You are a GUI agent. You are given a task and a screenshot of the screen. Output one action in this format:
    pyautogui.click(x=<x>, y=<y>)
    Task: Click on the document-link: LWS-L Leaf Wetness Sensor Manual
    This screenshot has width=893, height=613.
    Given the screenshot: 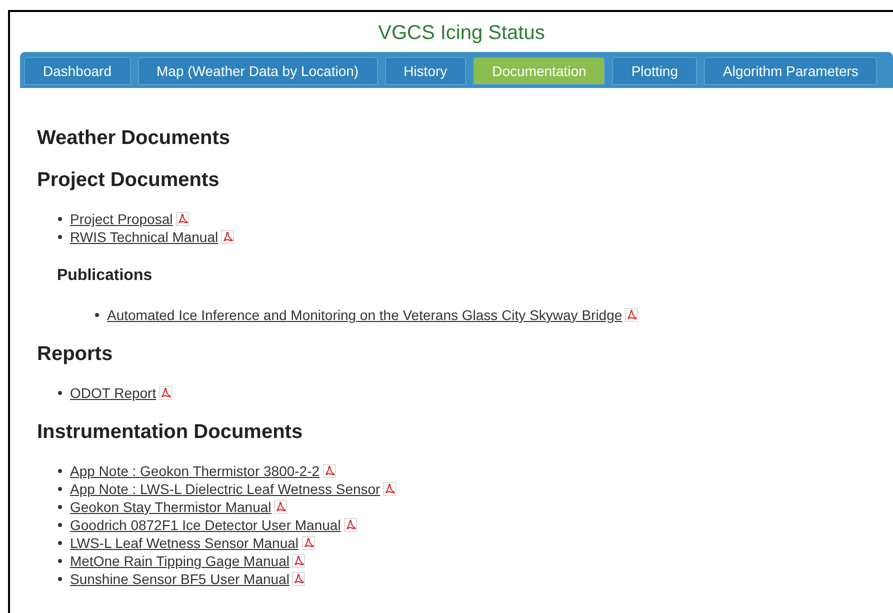 What is the action you would take?
    pyautogui.click(x=184, y=543)
    